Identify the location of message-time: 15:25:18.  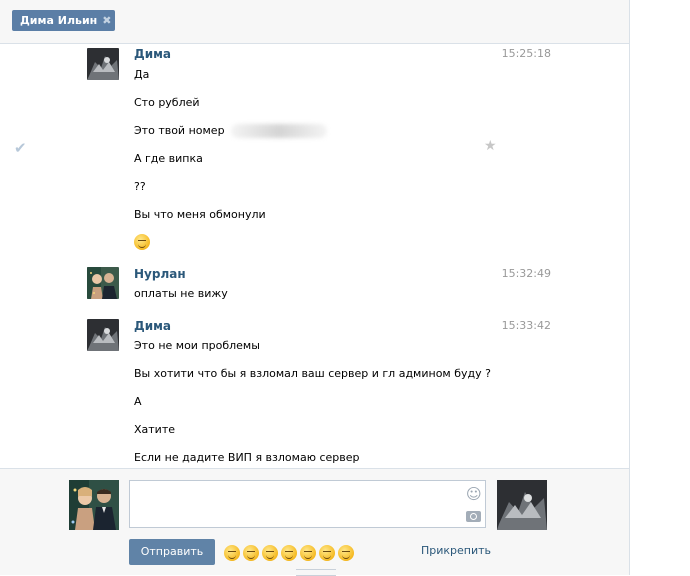
(526, 53).